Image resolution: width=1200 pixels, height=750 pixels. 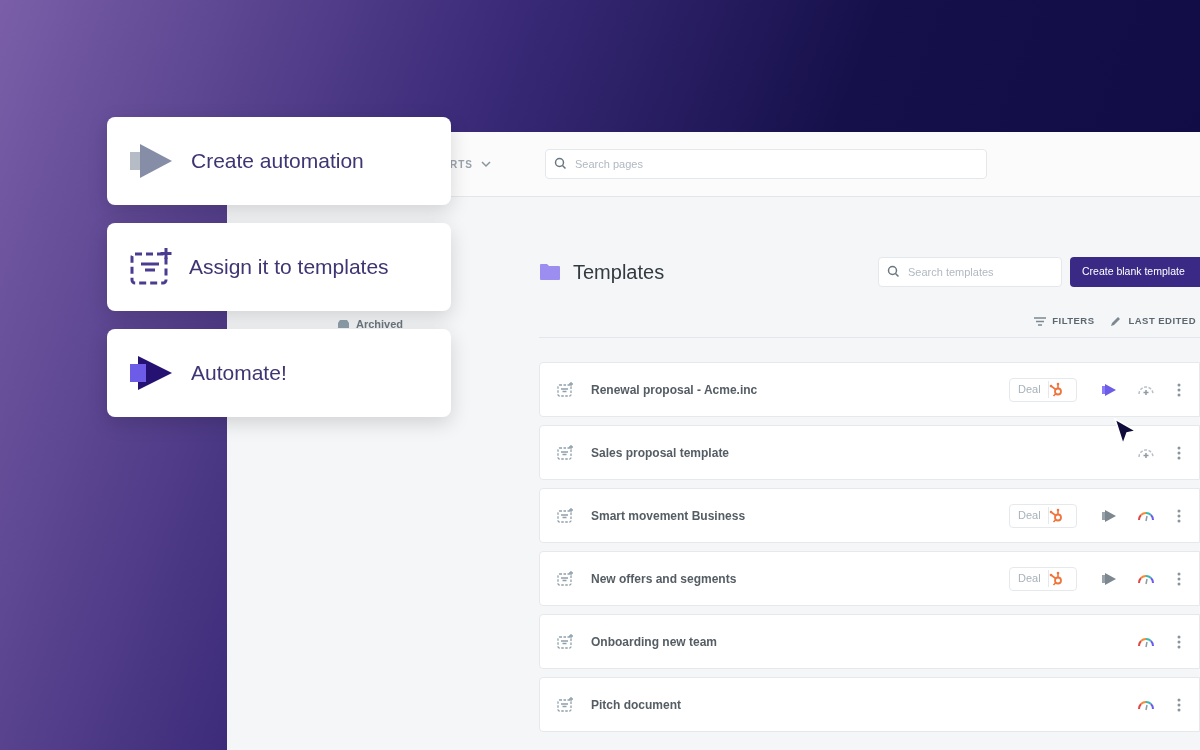 What do you see at coordinates (636, 705) in the screenshot?
I see `template-name: Pitch document` at bounding box center [636, 705].